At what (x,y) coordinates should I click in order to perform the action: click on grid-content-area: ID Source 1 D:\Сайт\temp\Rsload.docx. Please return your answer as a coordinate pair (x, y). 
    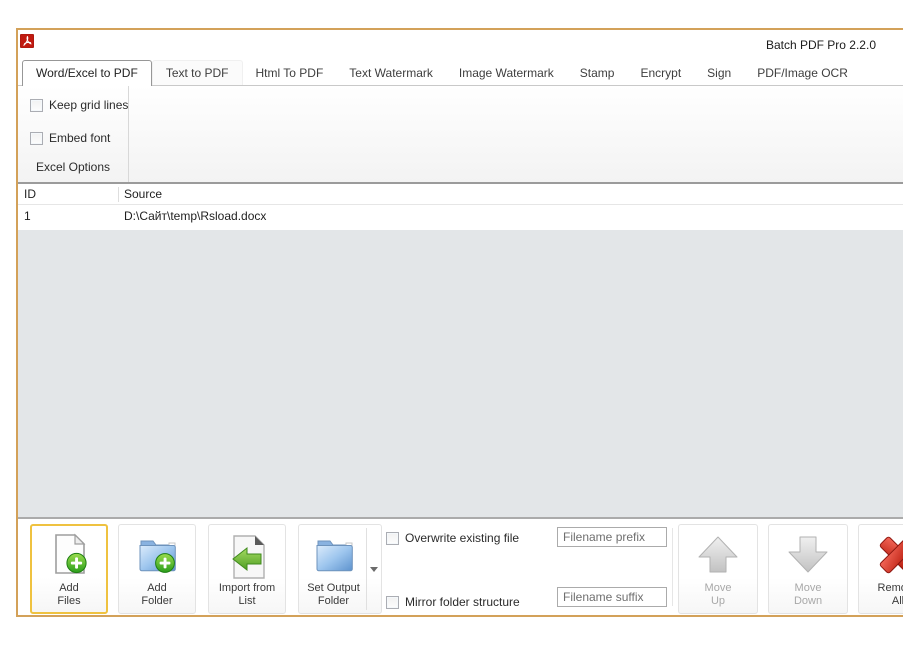
    Looking at the image, I should click on (460, 207).